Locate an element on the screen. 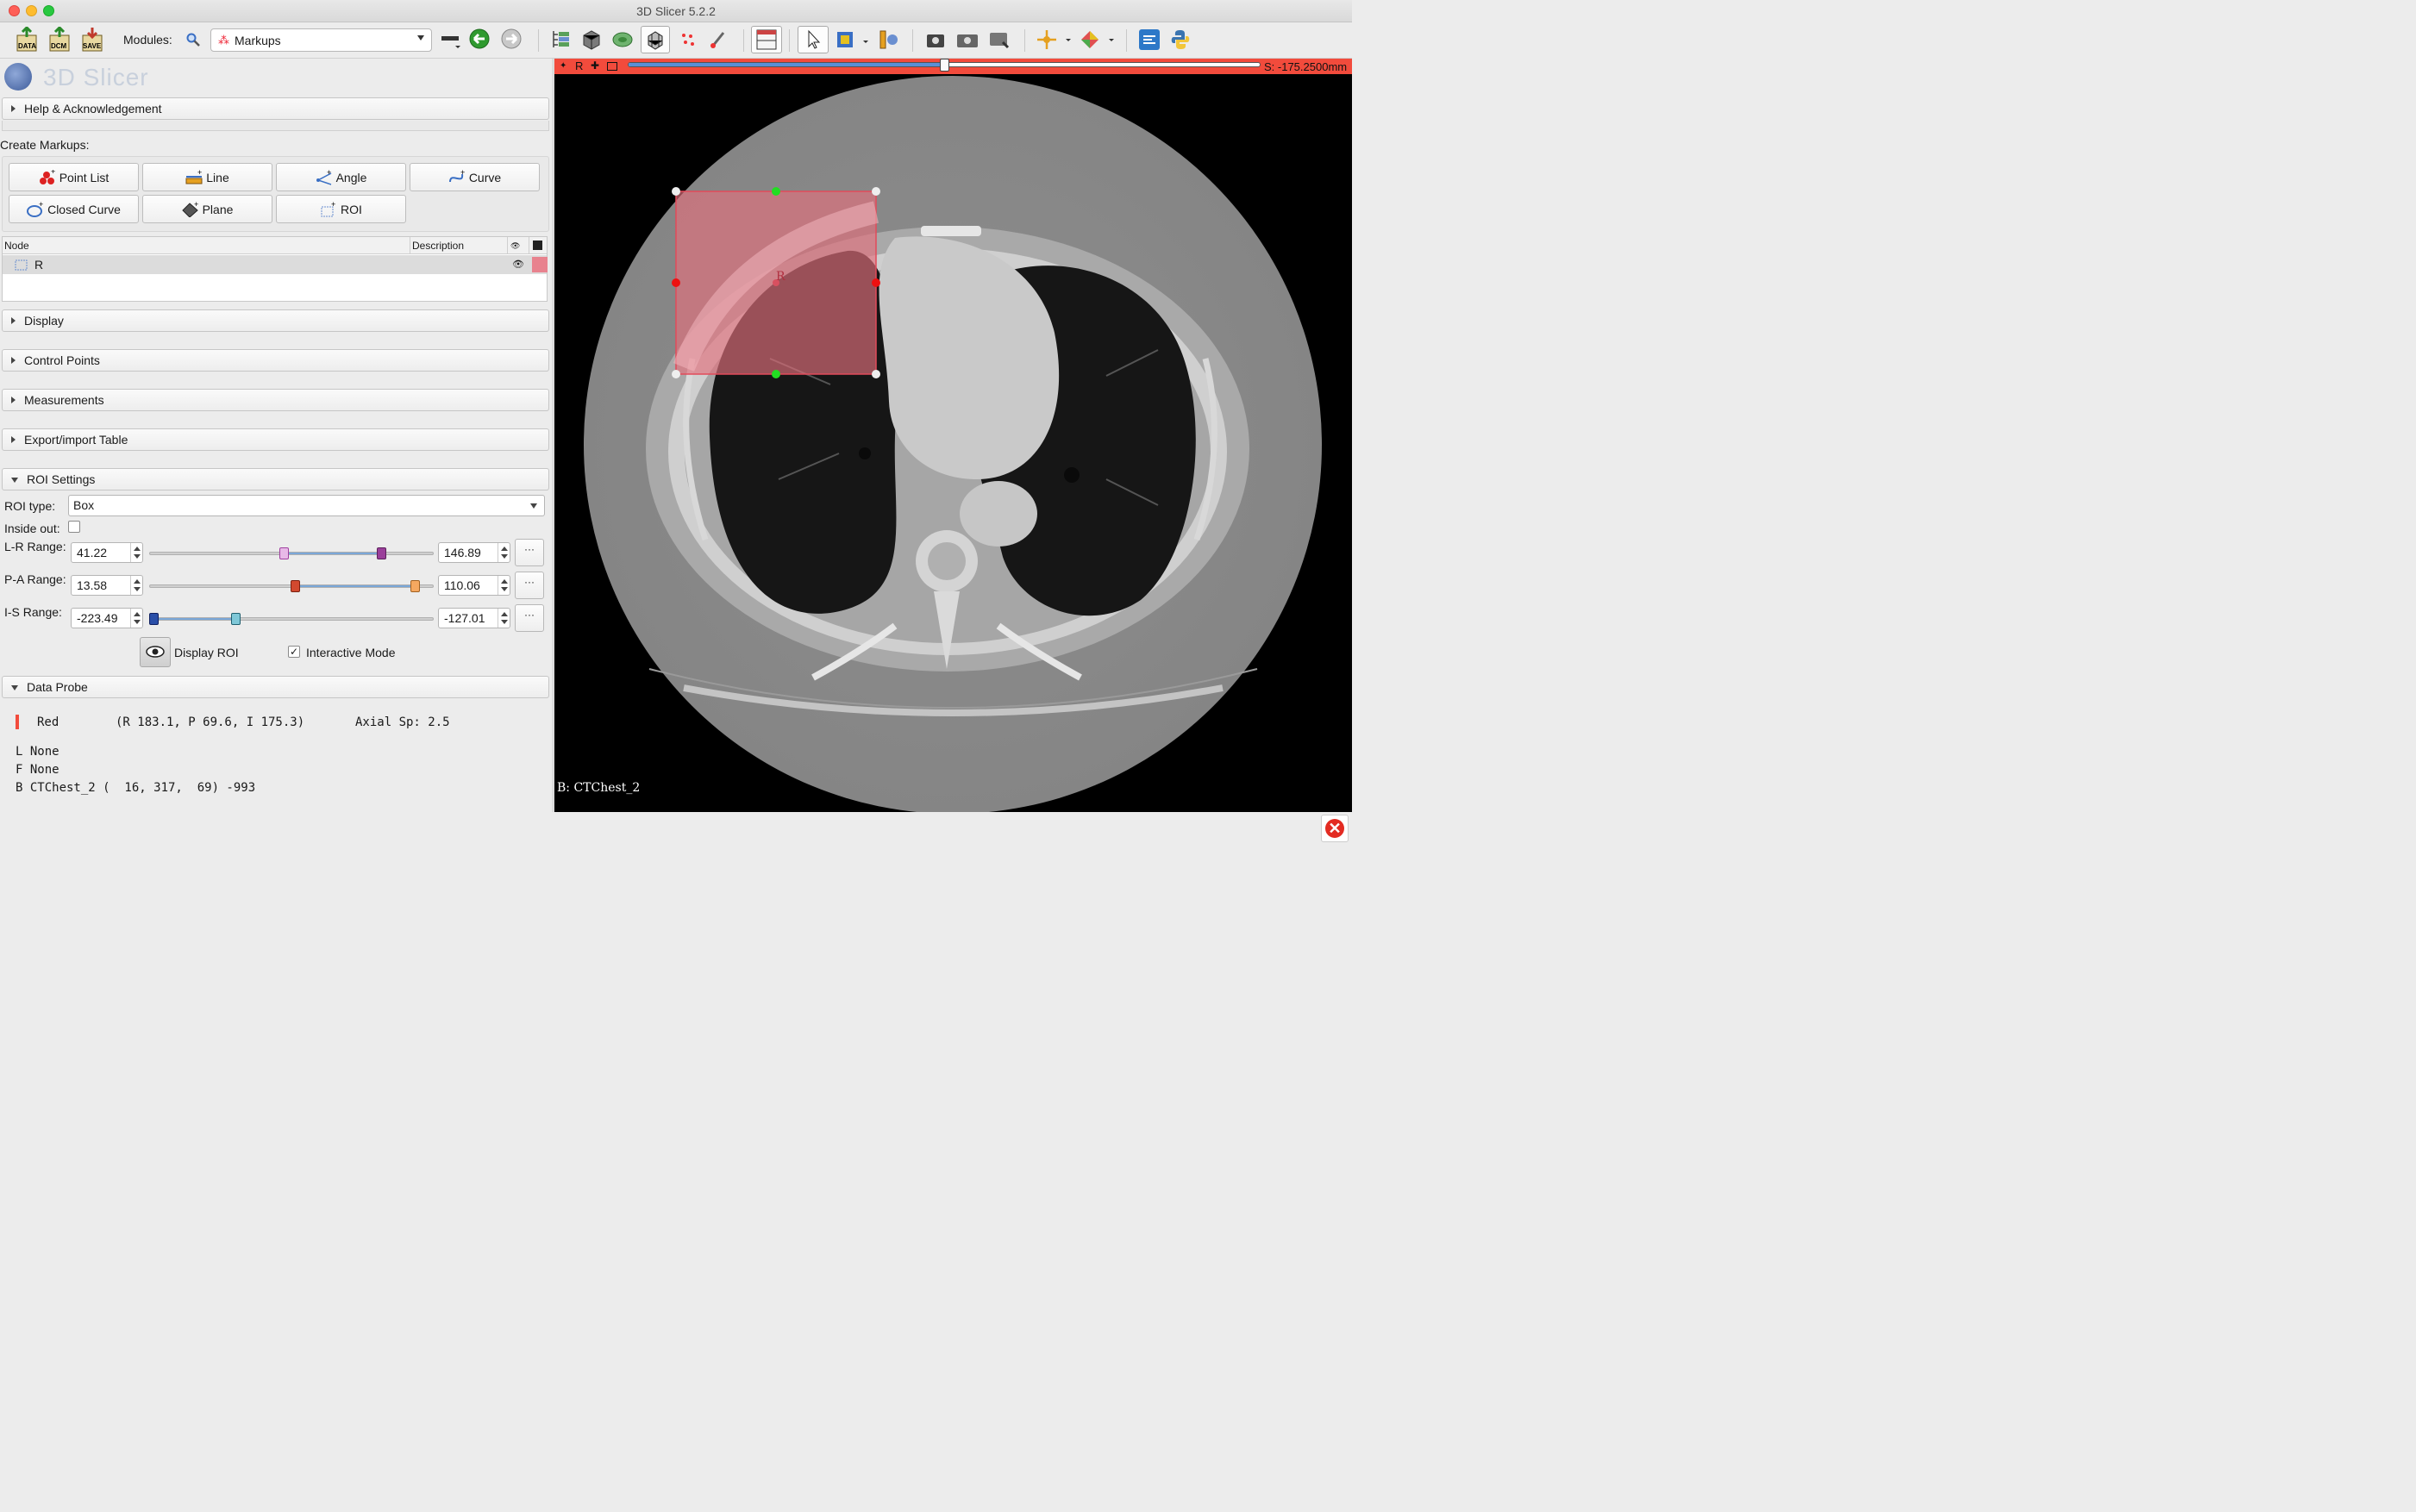 The height and width of the screenshot is (1512, 2416). module-selector: ⁂ Markups is located at coordinates (321, 40).